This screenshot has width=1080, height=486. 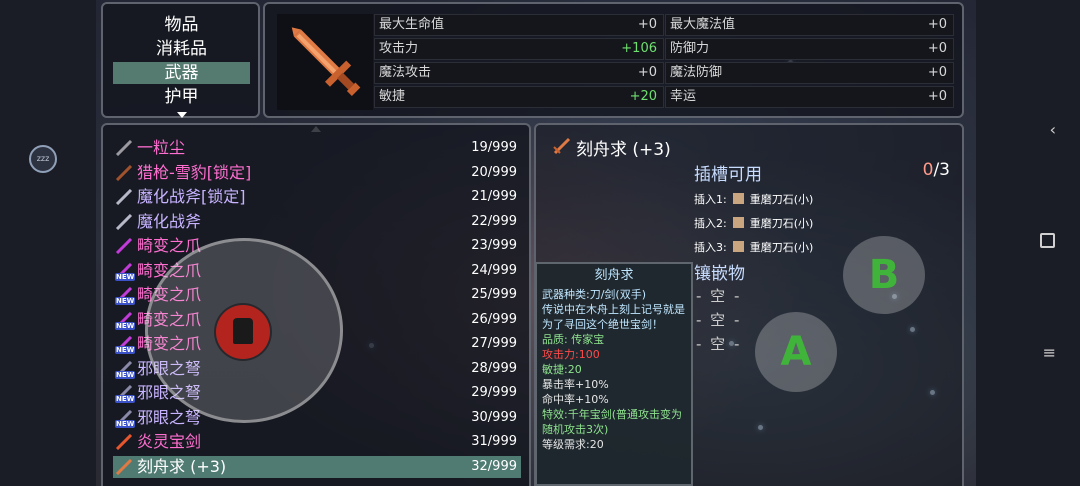 What do you see at coordinates (718, 295) in the screenshot?
I see `inlay-slot-1: - 空 -` at bounding box center [718, 295].